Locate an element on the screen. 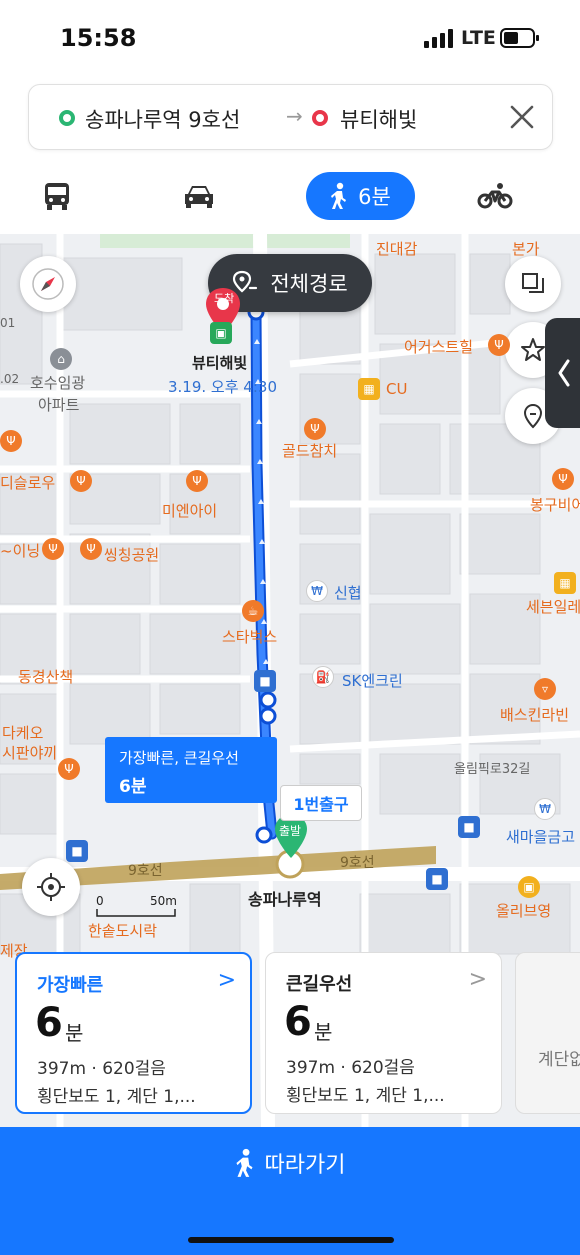 Image resolution: width=580 pixels, height=1255 pixels. poi-label: 다케오 is located at coordinates (23, 733).